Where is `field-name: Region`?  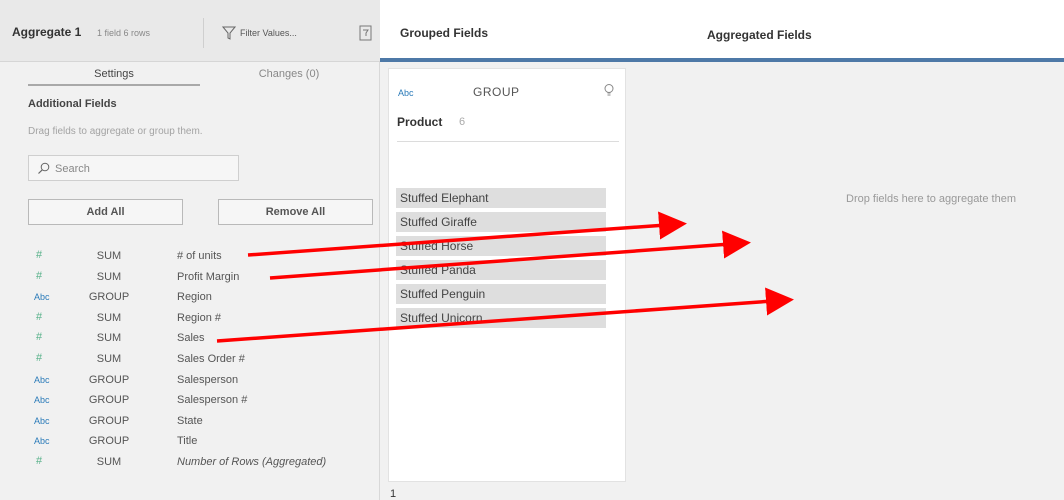 field-name: Region is located at coordinates (194, 297).